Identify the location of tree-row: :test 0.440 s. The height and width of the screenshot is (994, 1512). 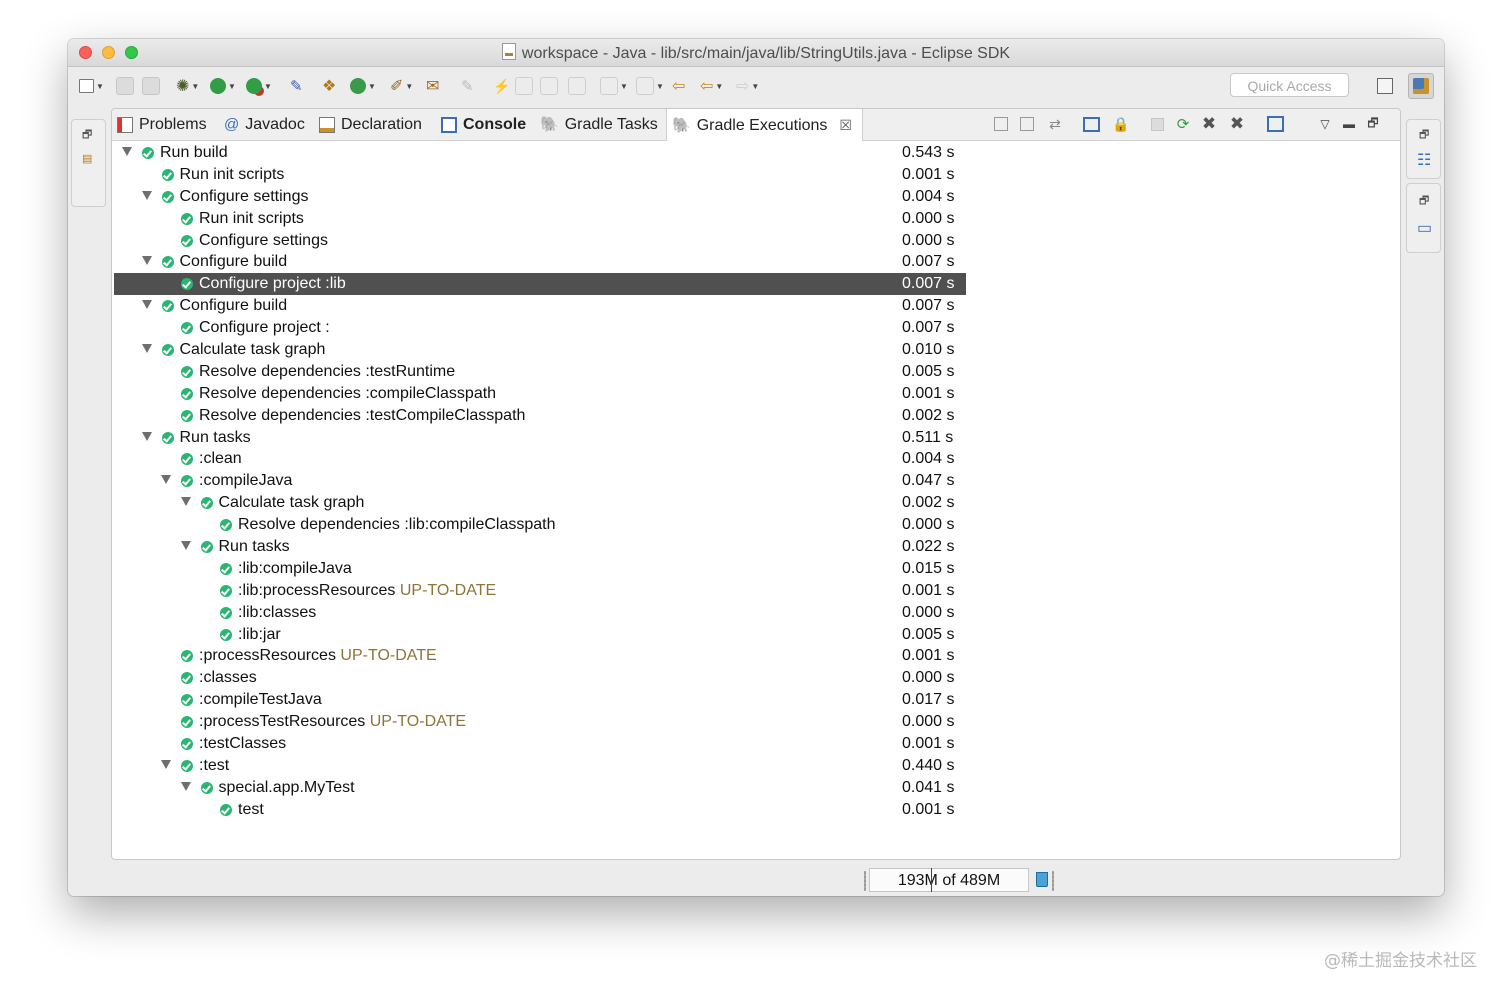
(540, 766).